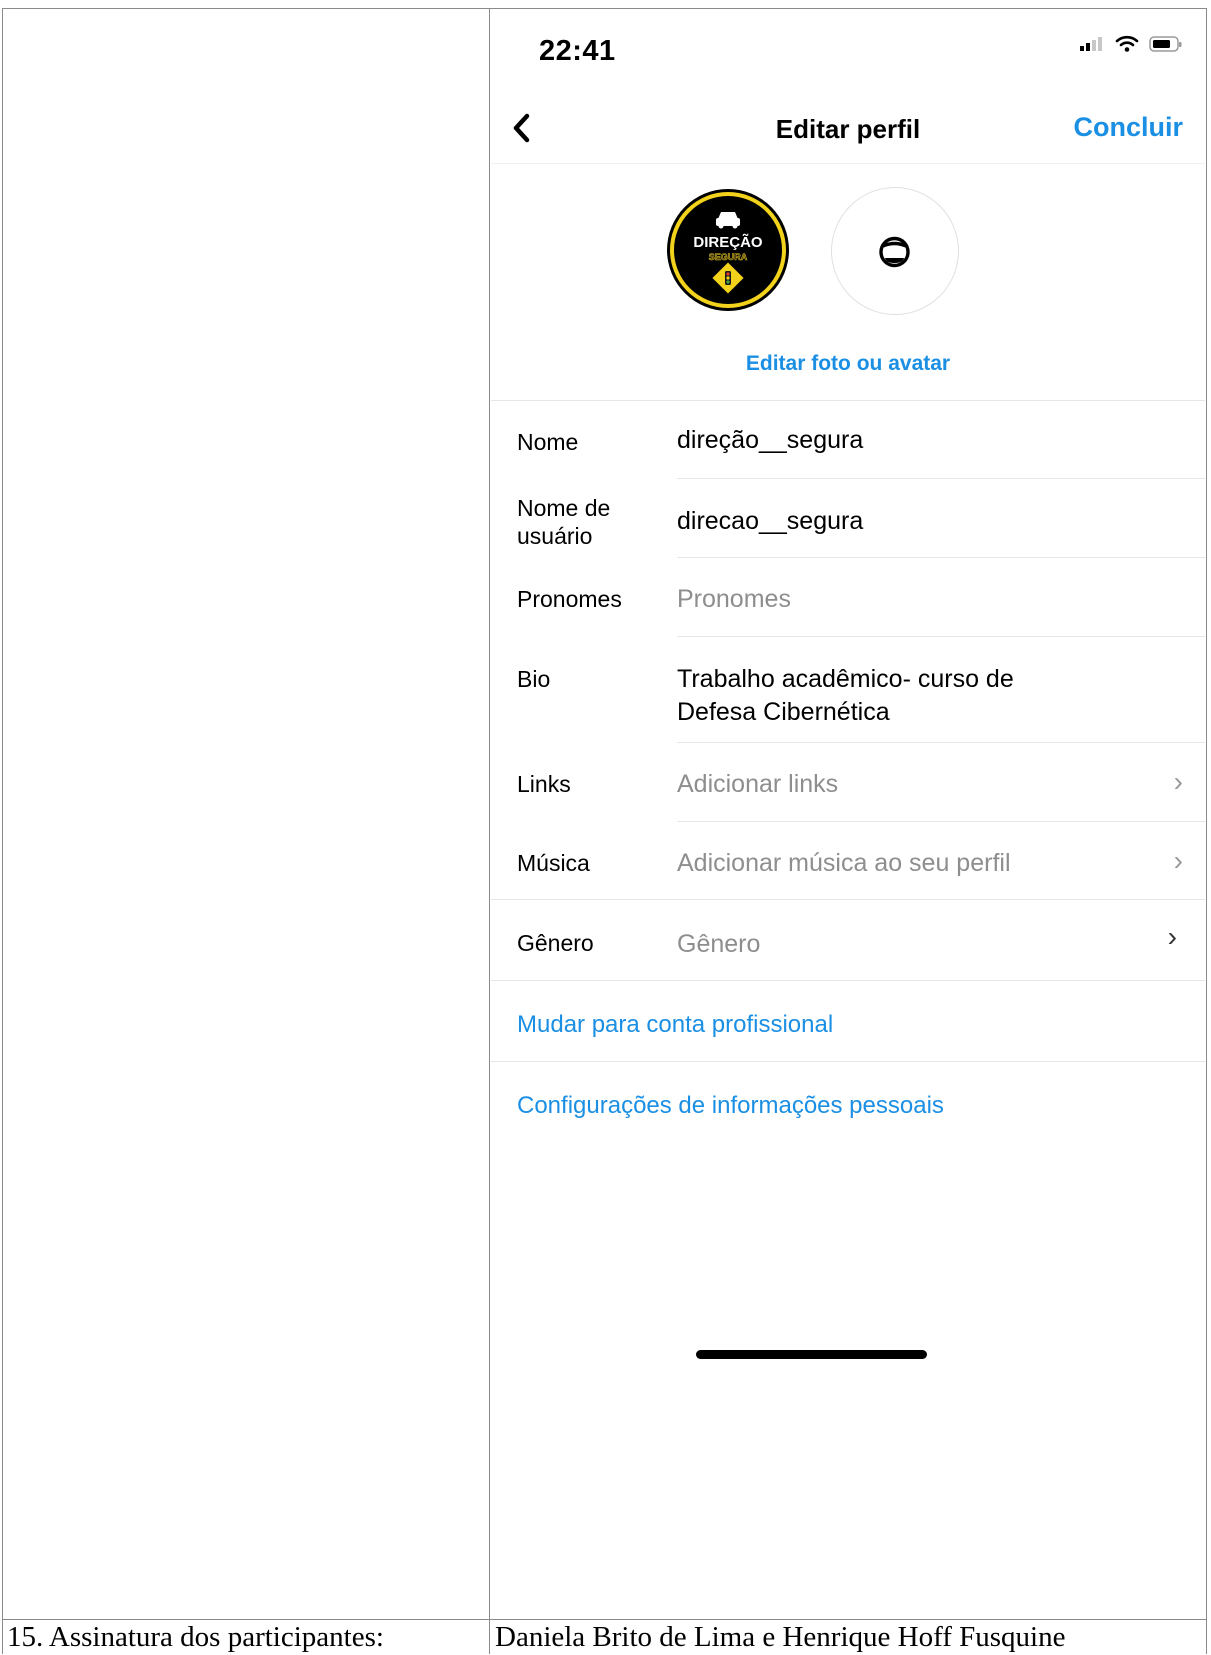 The height and width of the screenshot is (1655, 1211). What do you see at coordinates (563, 522) in the screenshot?
I see `username-label: Nome de usuário` at bounding box center [563, 522].